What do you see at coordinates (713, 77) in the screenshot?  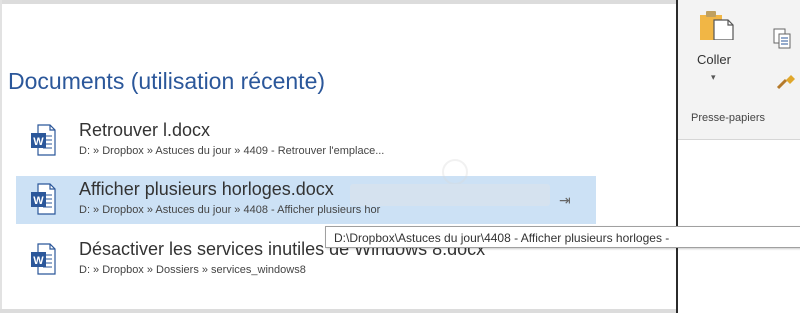 I see `paste-dropdown-arrow: ▾` at bounding box center [713, 77].